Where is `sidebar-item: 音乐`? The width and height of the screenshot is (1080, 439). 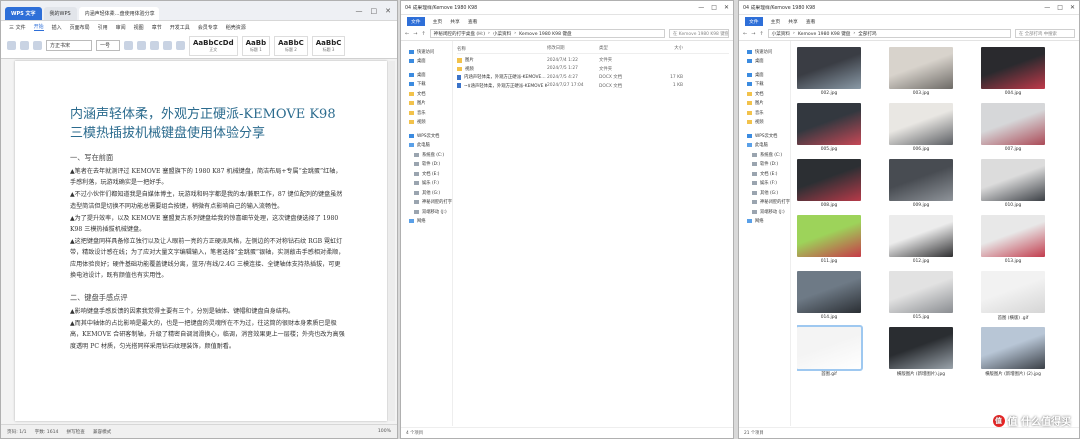
sidebar-item: 音乐 is located at coordinates (426, 113).